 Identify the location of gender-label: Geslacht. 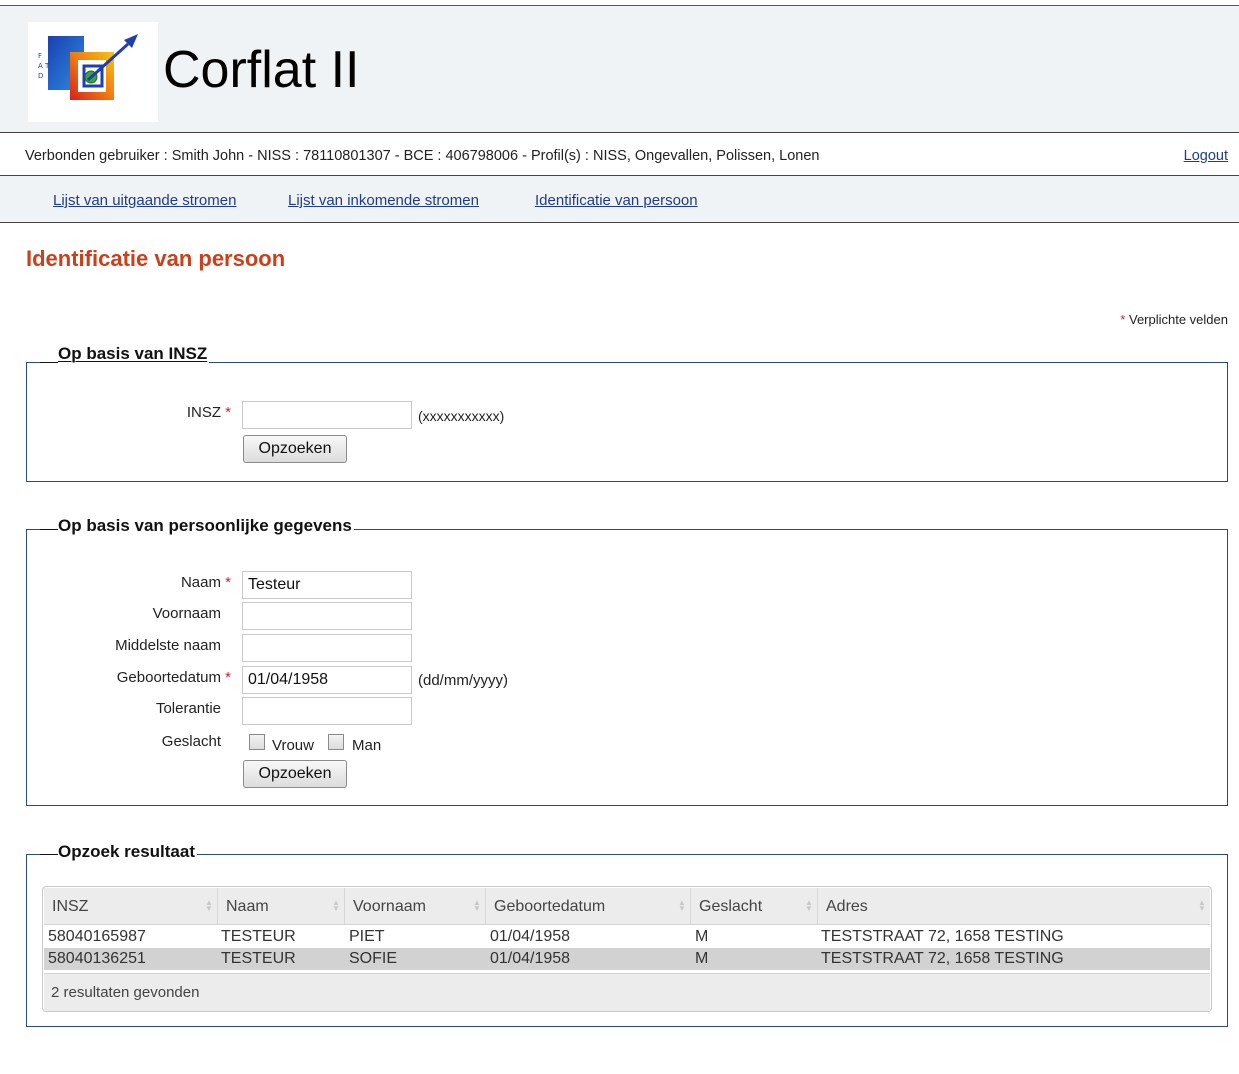
(191, 741).